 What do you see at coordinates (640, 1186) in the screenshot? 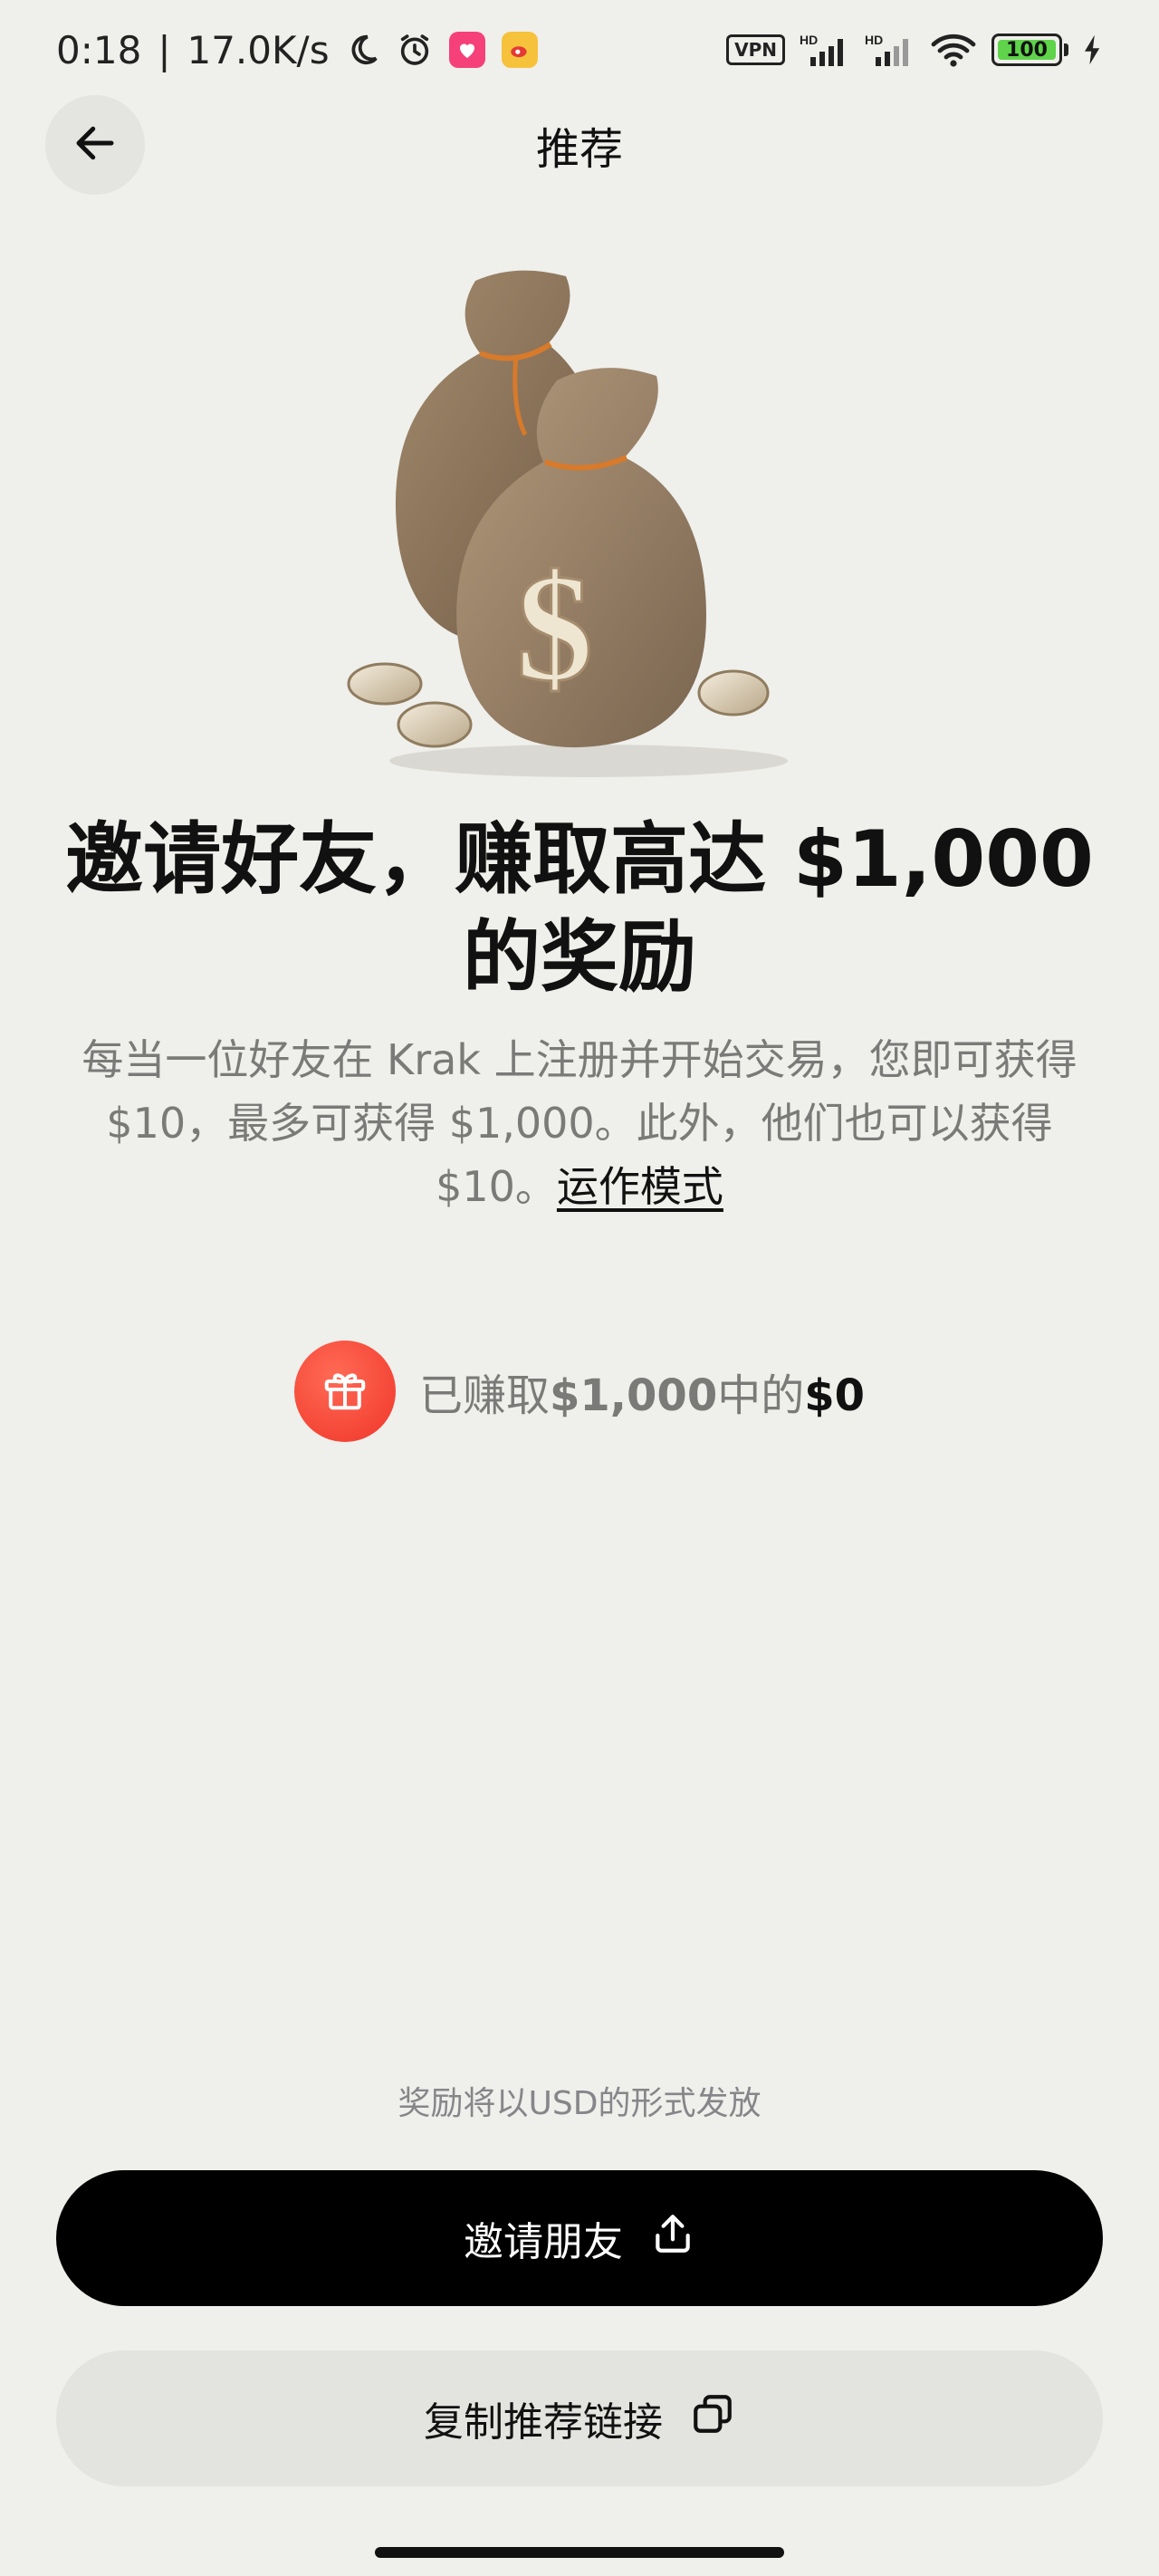
I see `how-it-works-link: 运作模式` at bounding box center [640, 1186].